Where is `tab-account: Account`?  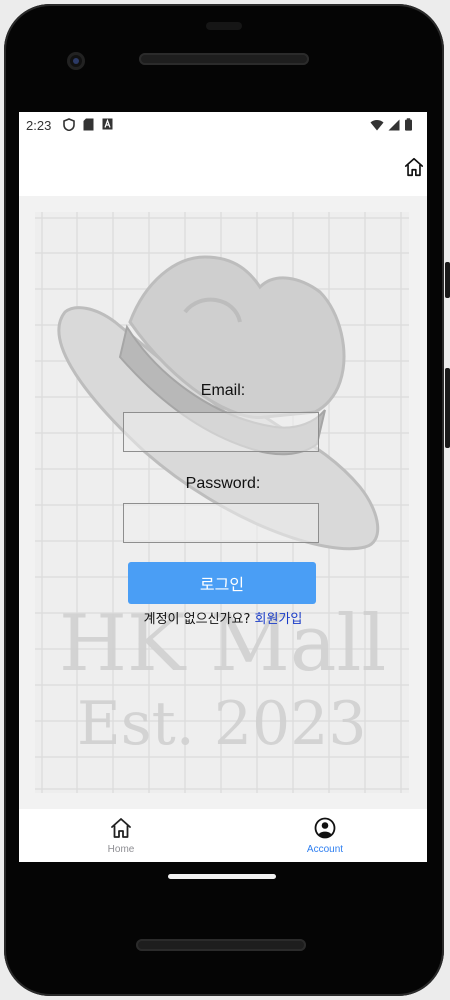 tab-account: Account is located at coordinates (325, 835).